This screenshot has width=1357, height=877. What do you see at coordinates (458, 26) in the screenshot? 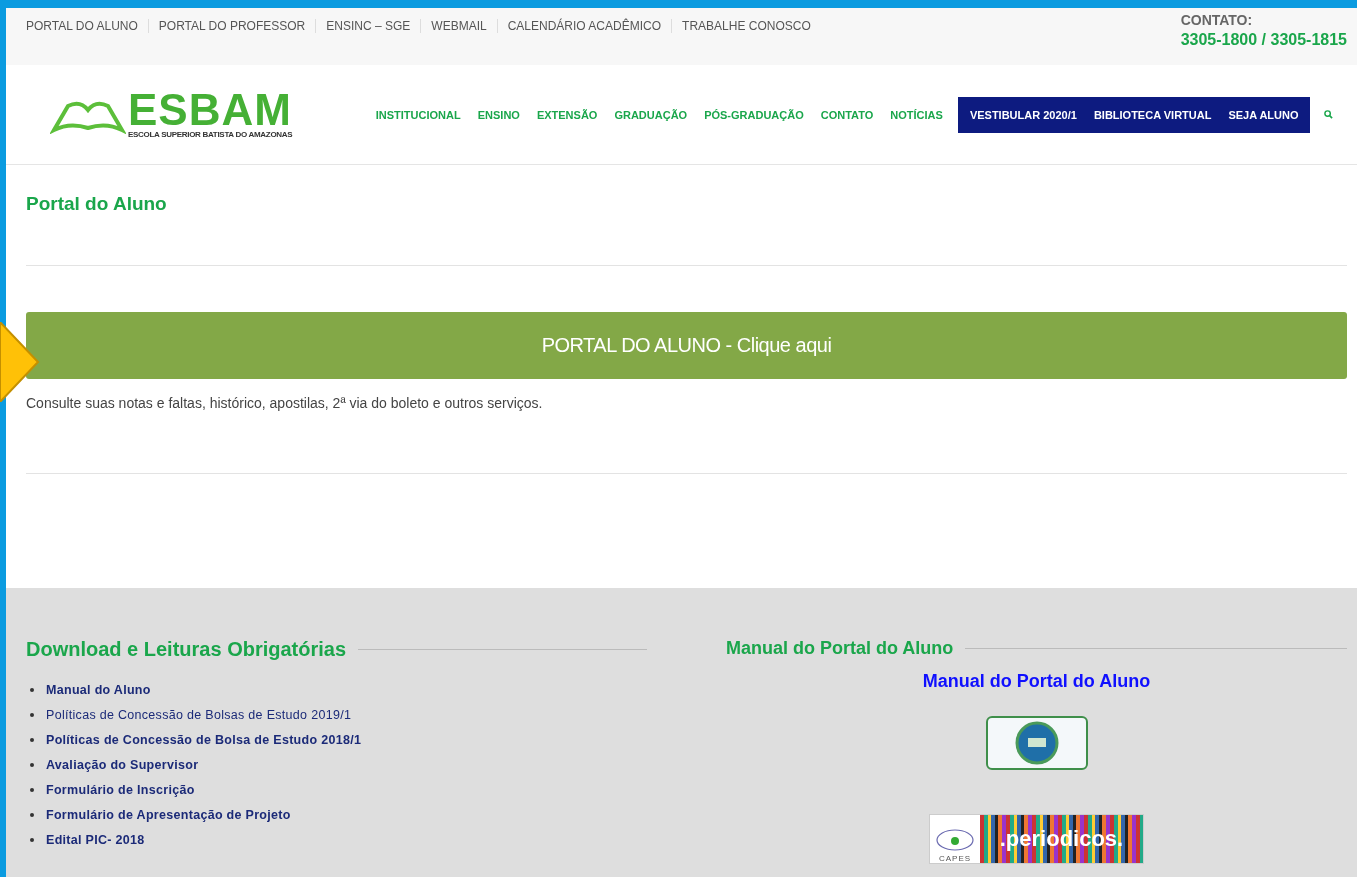
I see `top-link: WEBMAIL` at bounding box center [458, 26].